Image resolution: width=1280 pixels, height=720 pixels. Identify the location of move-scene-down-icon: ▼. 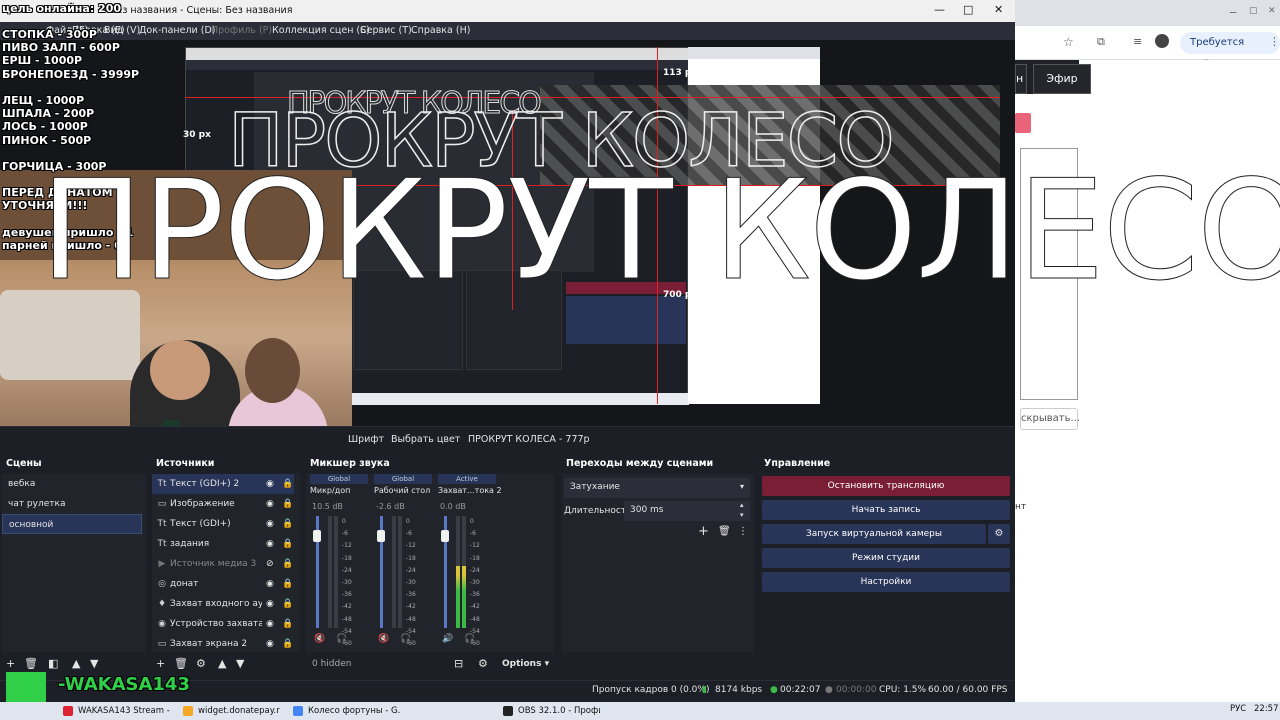
(94, 663).